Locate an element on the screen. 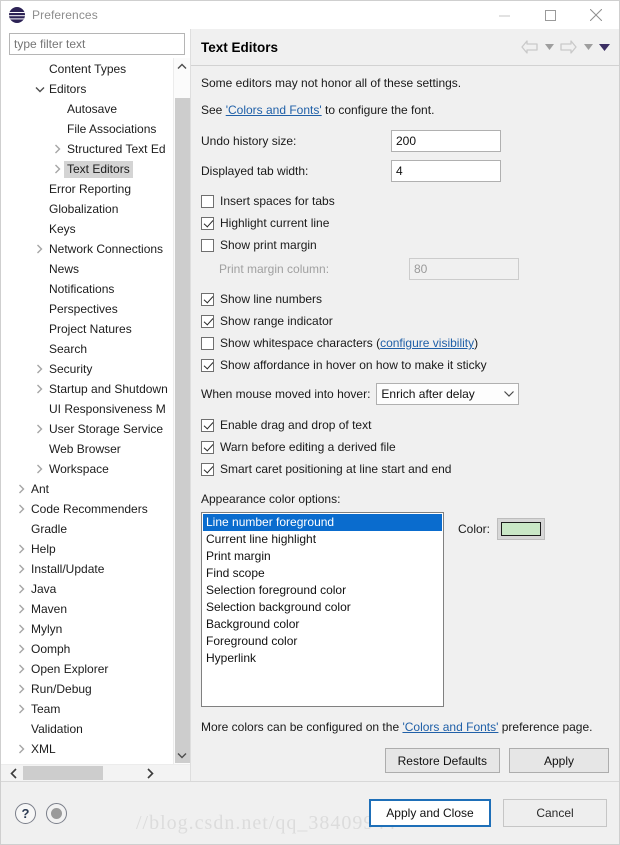  sidebar-item-team: Team is located at coordinates (87, 709).